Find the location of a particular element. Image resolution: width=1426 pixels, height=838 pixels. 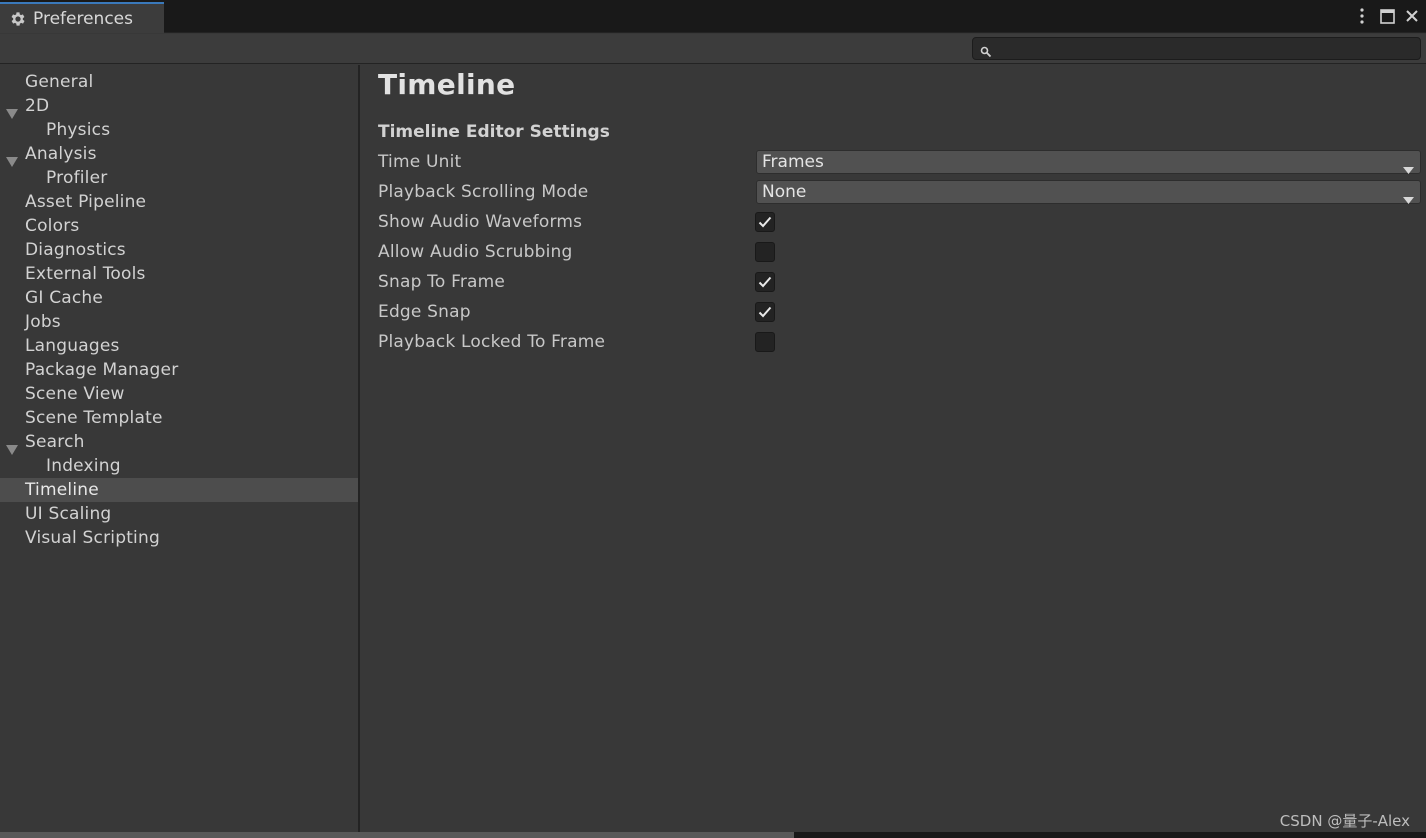

sidebar-item-label: Analysis is located at coordinates (61, 154).